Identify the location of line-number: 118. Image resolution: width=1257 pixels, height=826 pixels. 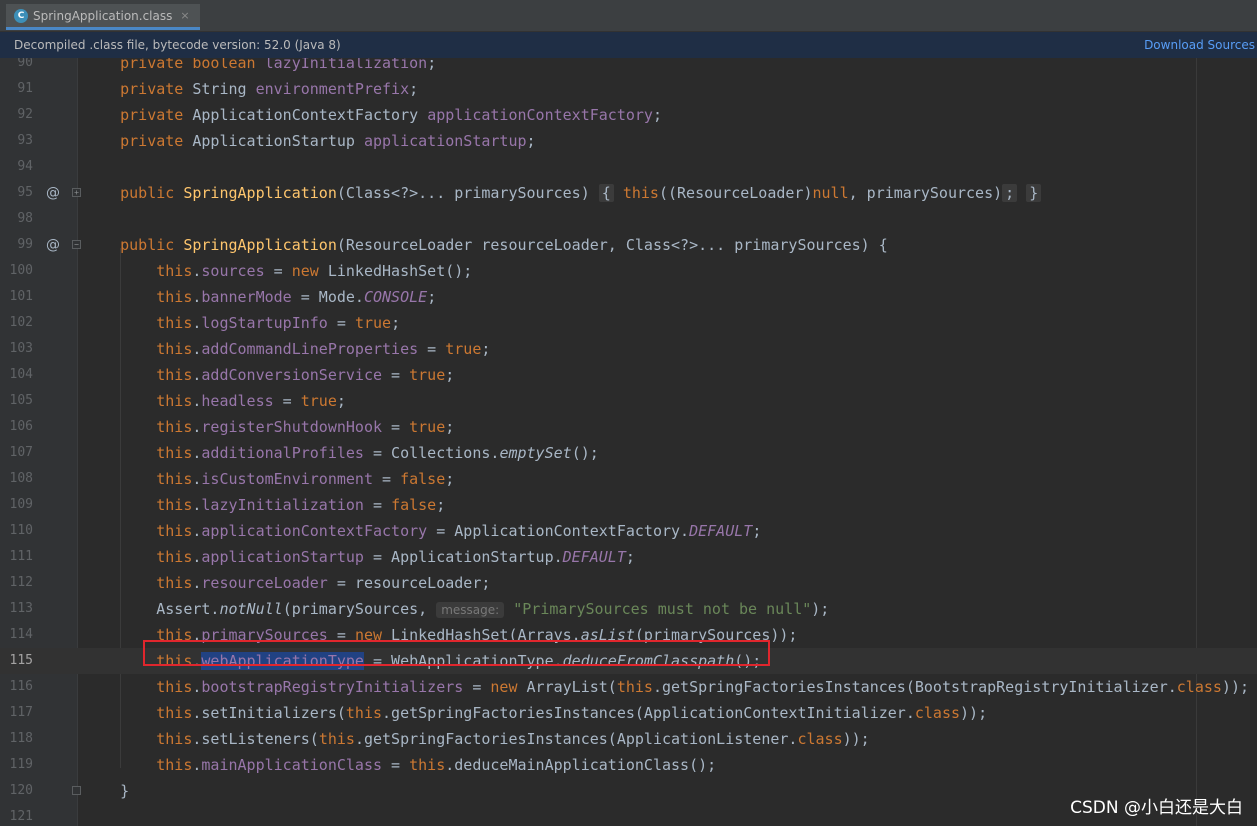
(21, 738).